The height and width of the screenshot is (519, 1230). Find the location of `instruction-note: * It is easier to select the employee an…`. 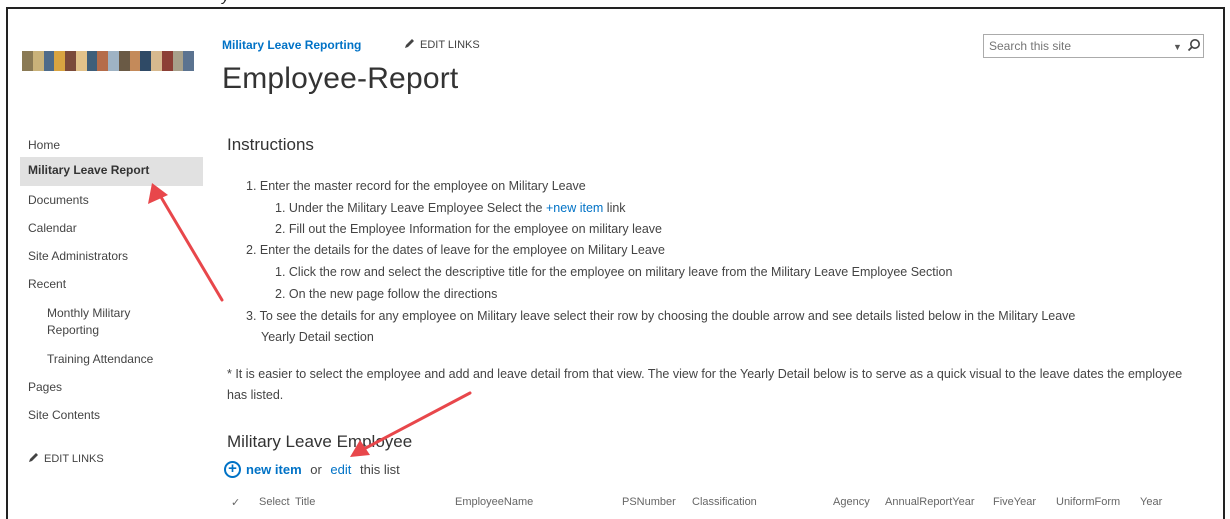

instruction-note: * It is easier to select the employee an… is located at coordinates (705, 384).